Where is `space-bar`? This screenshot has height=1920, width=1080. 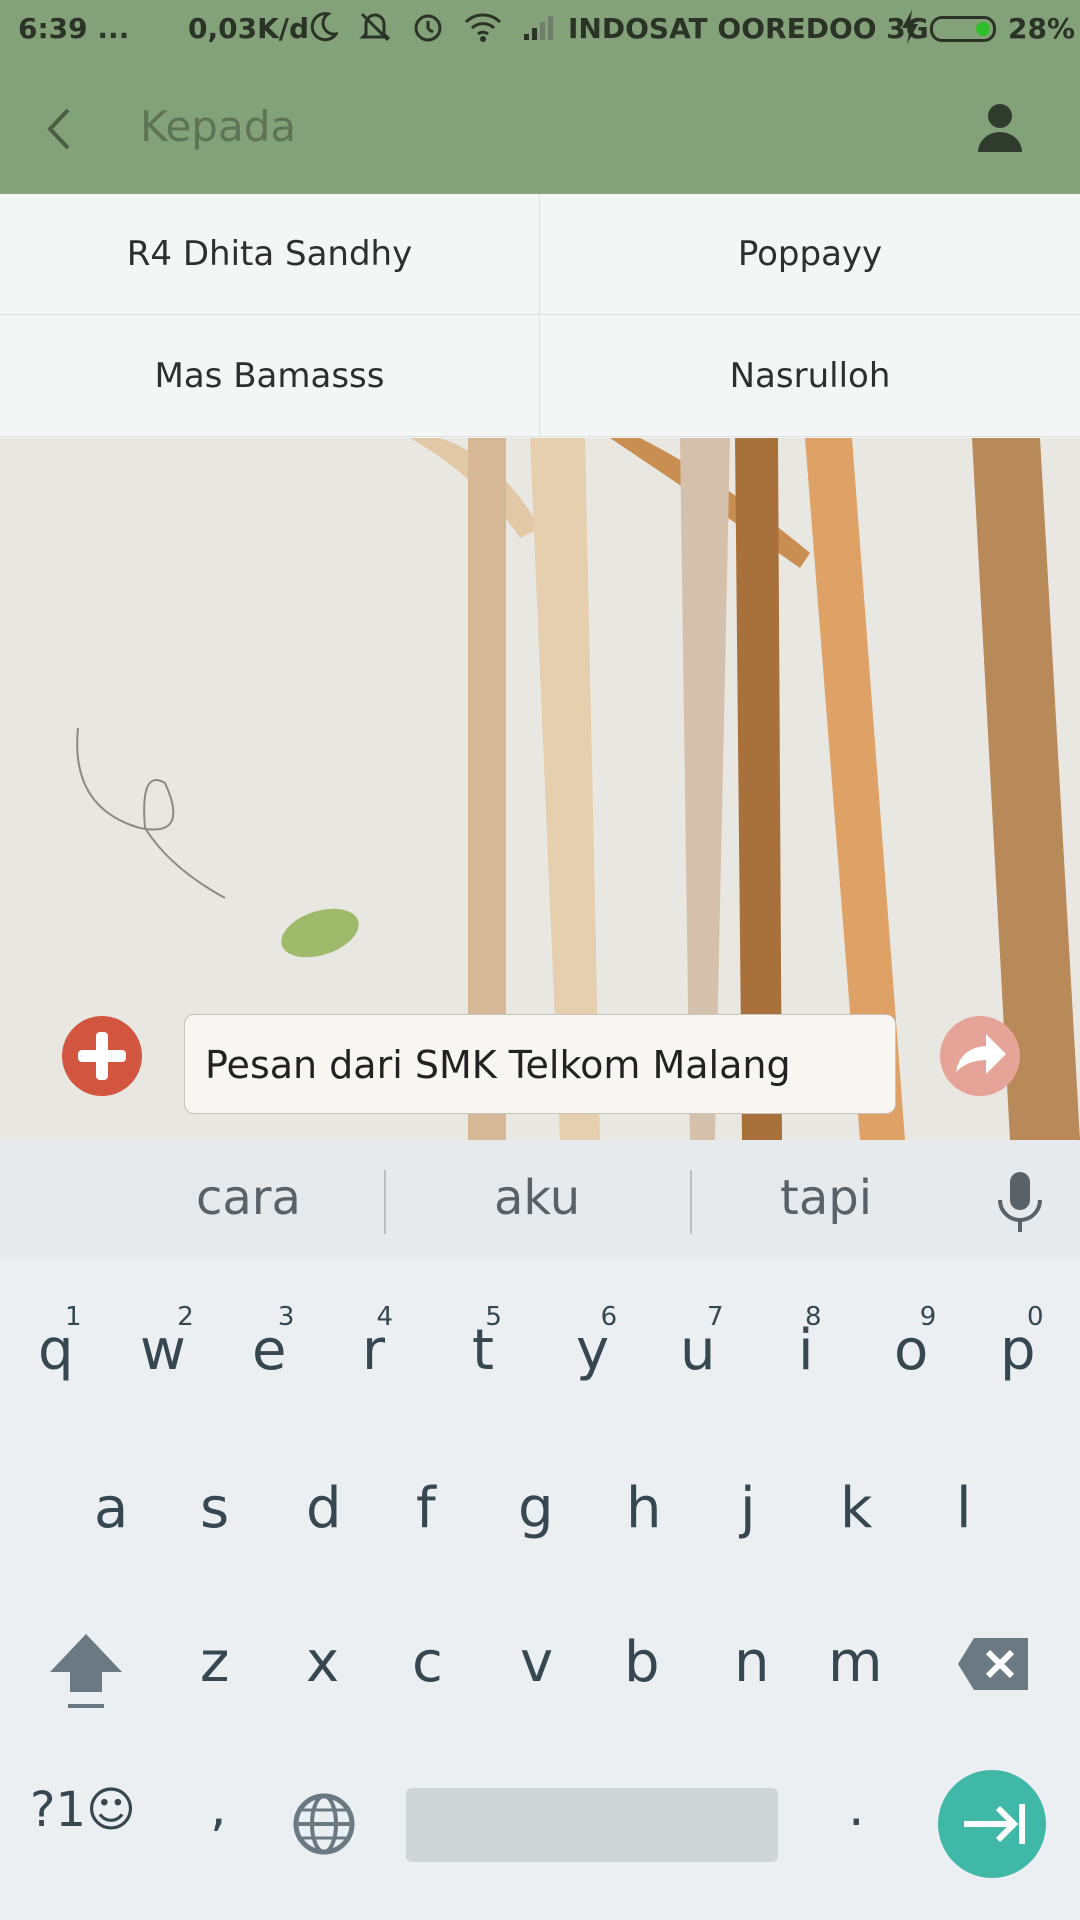
space-bar is located at coordinates (592, 1825).